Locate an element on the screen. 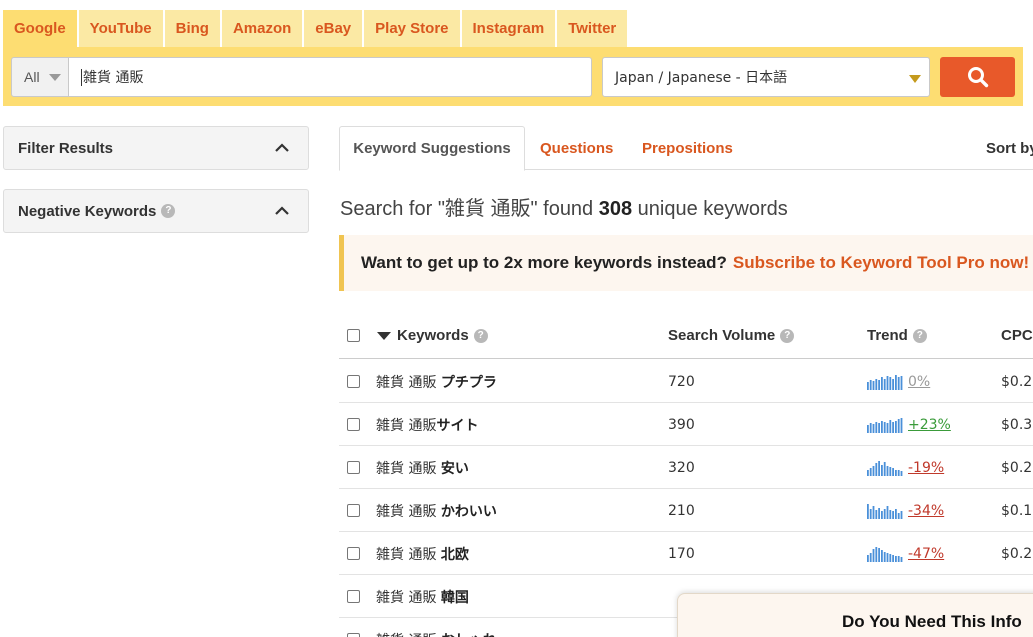  col-label: Search Volume is located at coordinates (722, 335).